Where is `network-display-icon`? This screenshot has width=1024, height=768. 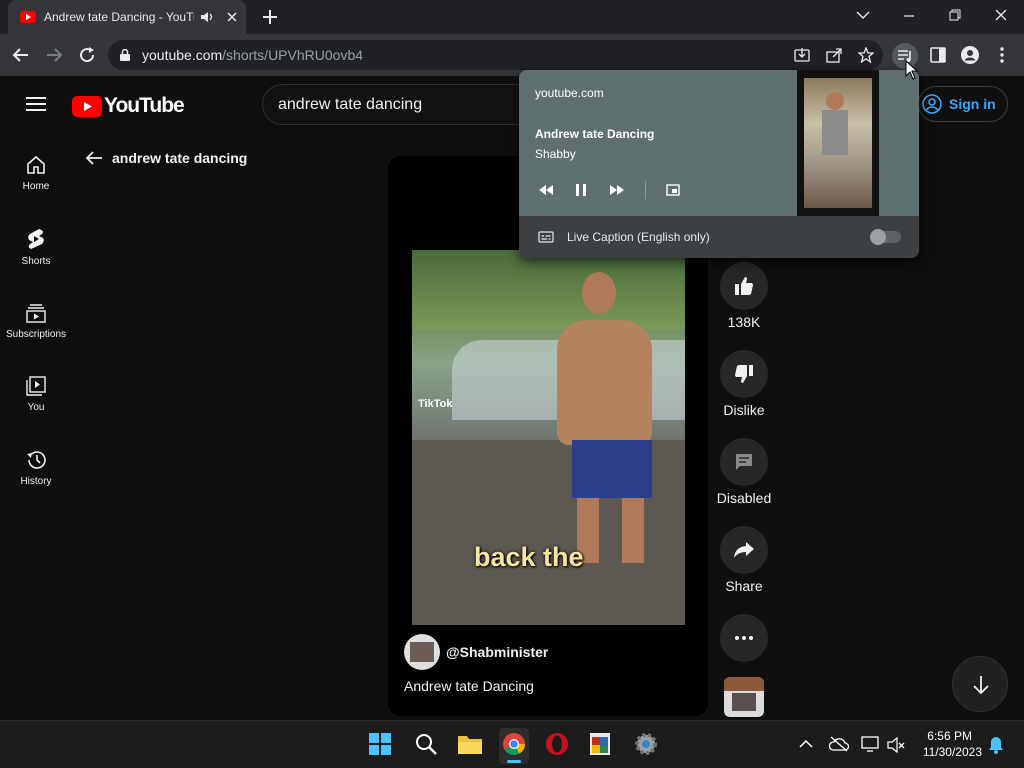
network-display-icon is located at coordinates (870, 744).